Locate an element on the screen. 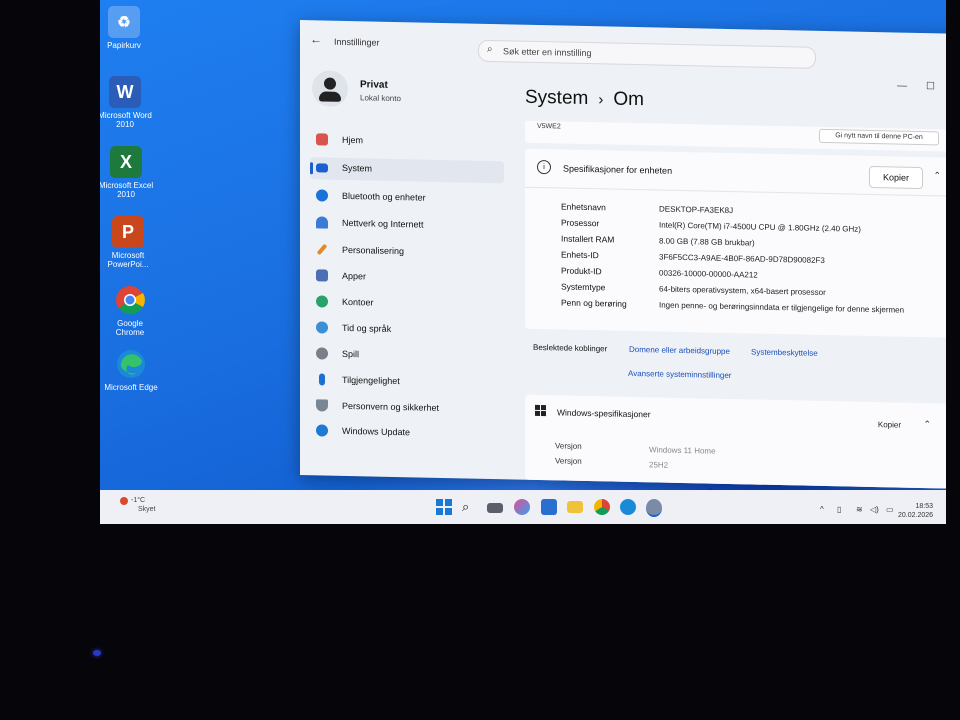  sidebar-item-network: Nettverk og Internett is located at coordinates (407, 225).